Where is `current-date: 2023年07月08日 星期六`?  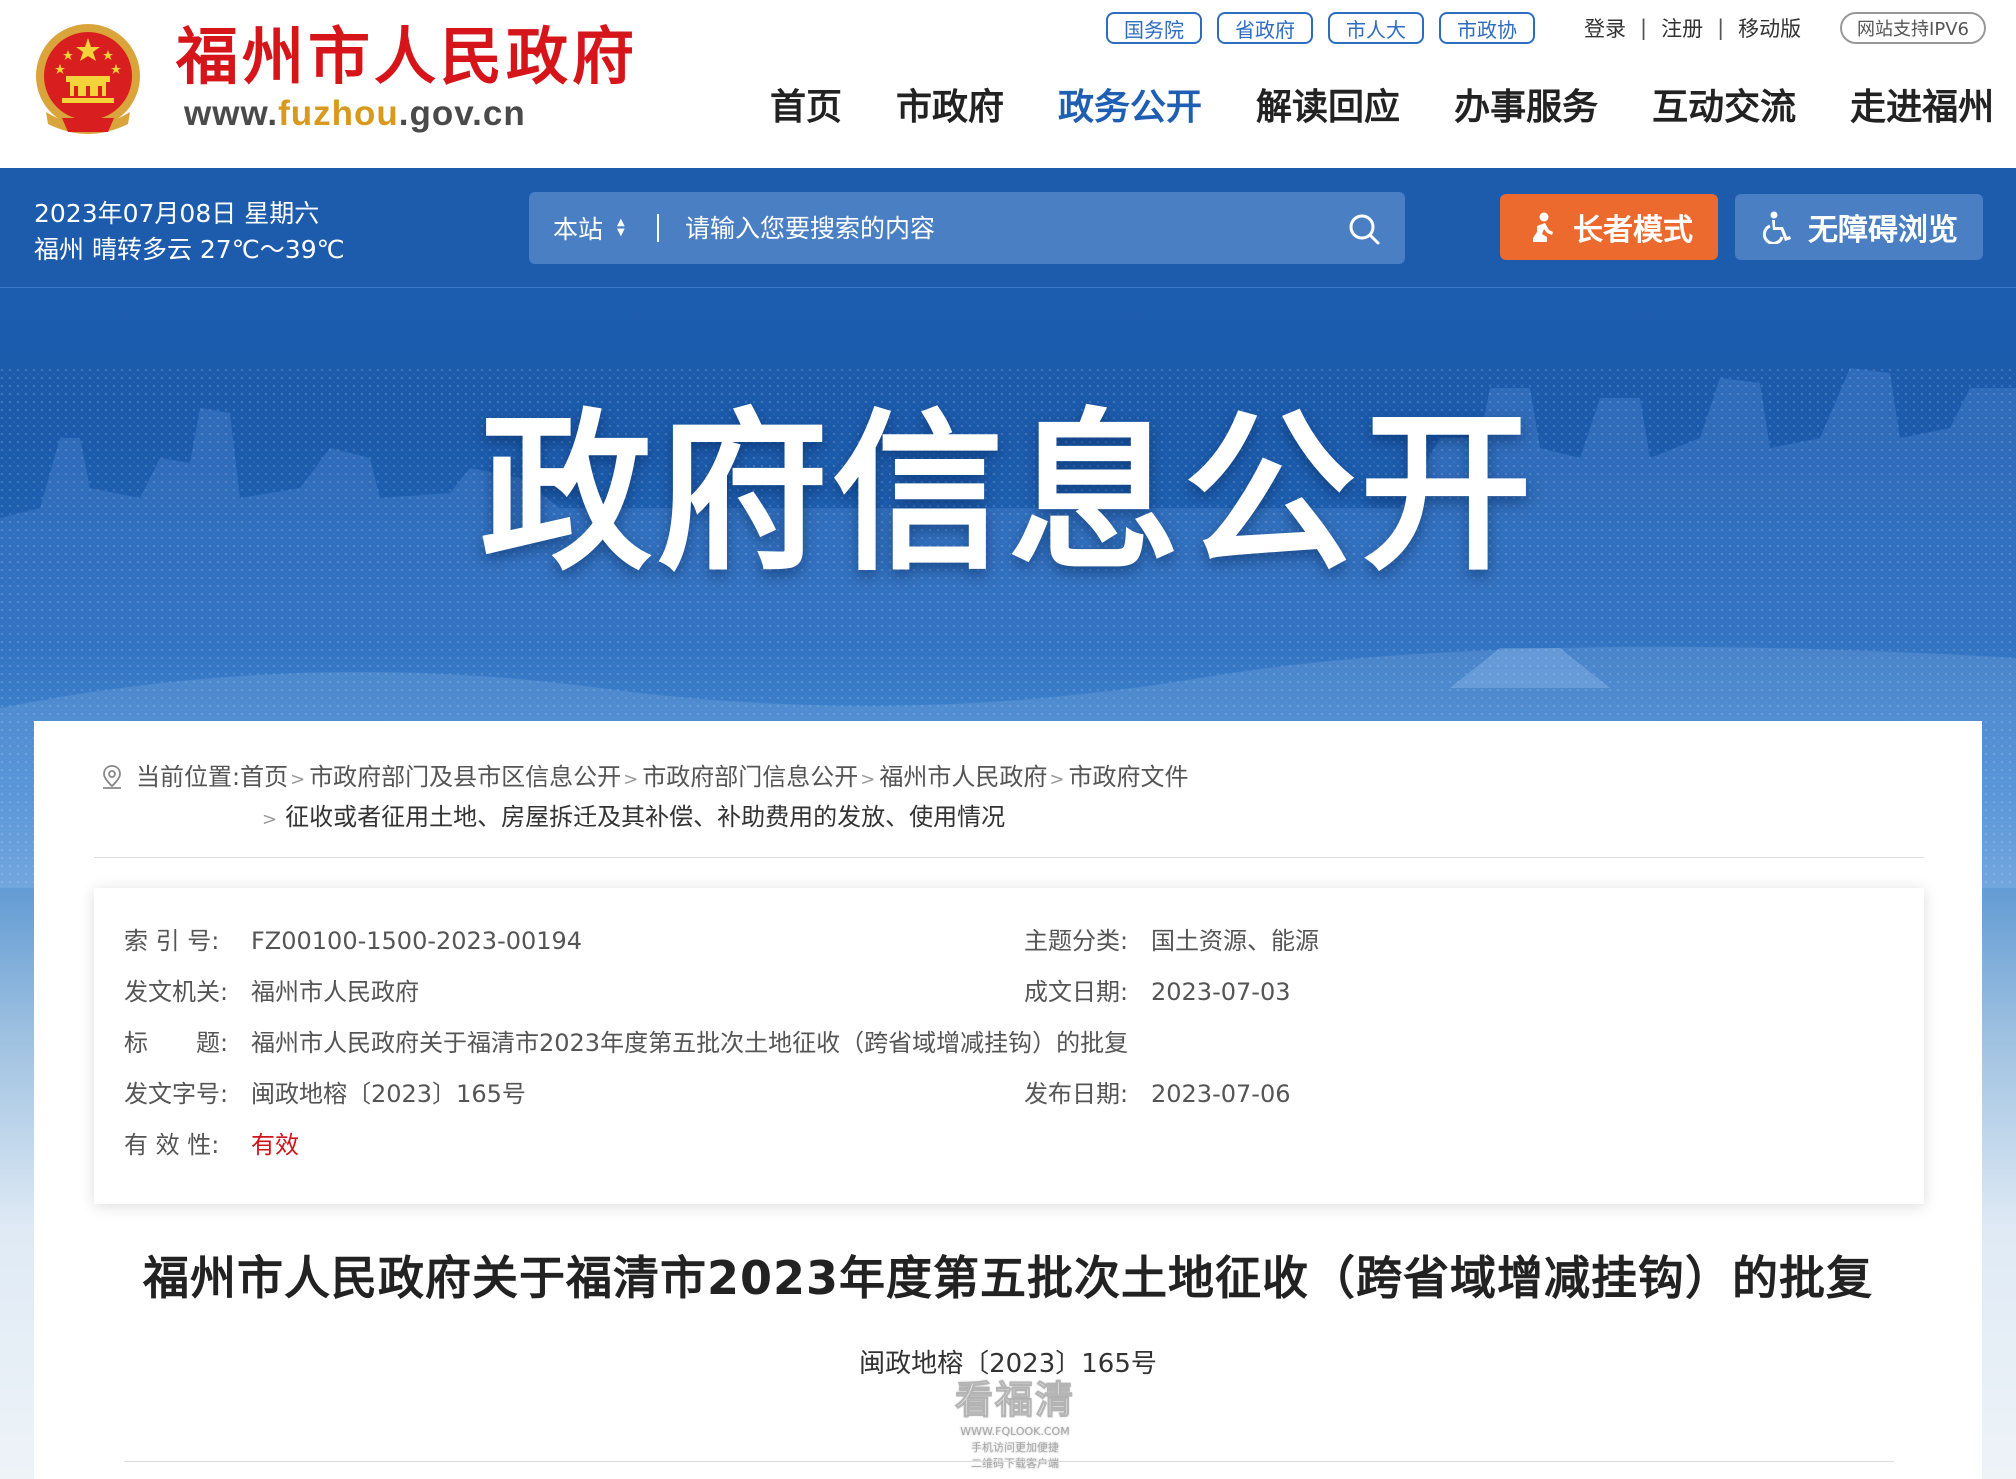 current-date: 2023年07月08日 星期六 is located at coordinates (177, 213).